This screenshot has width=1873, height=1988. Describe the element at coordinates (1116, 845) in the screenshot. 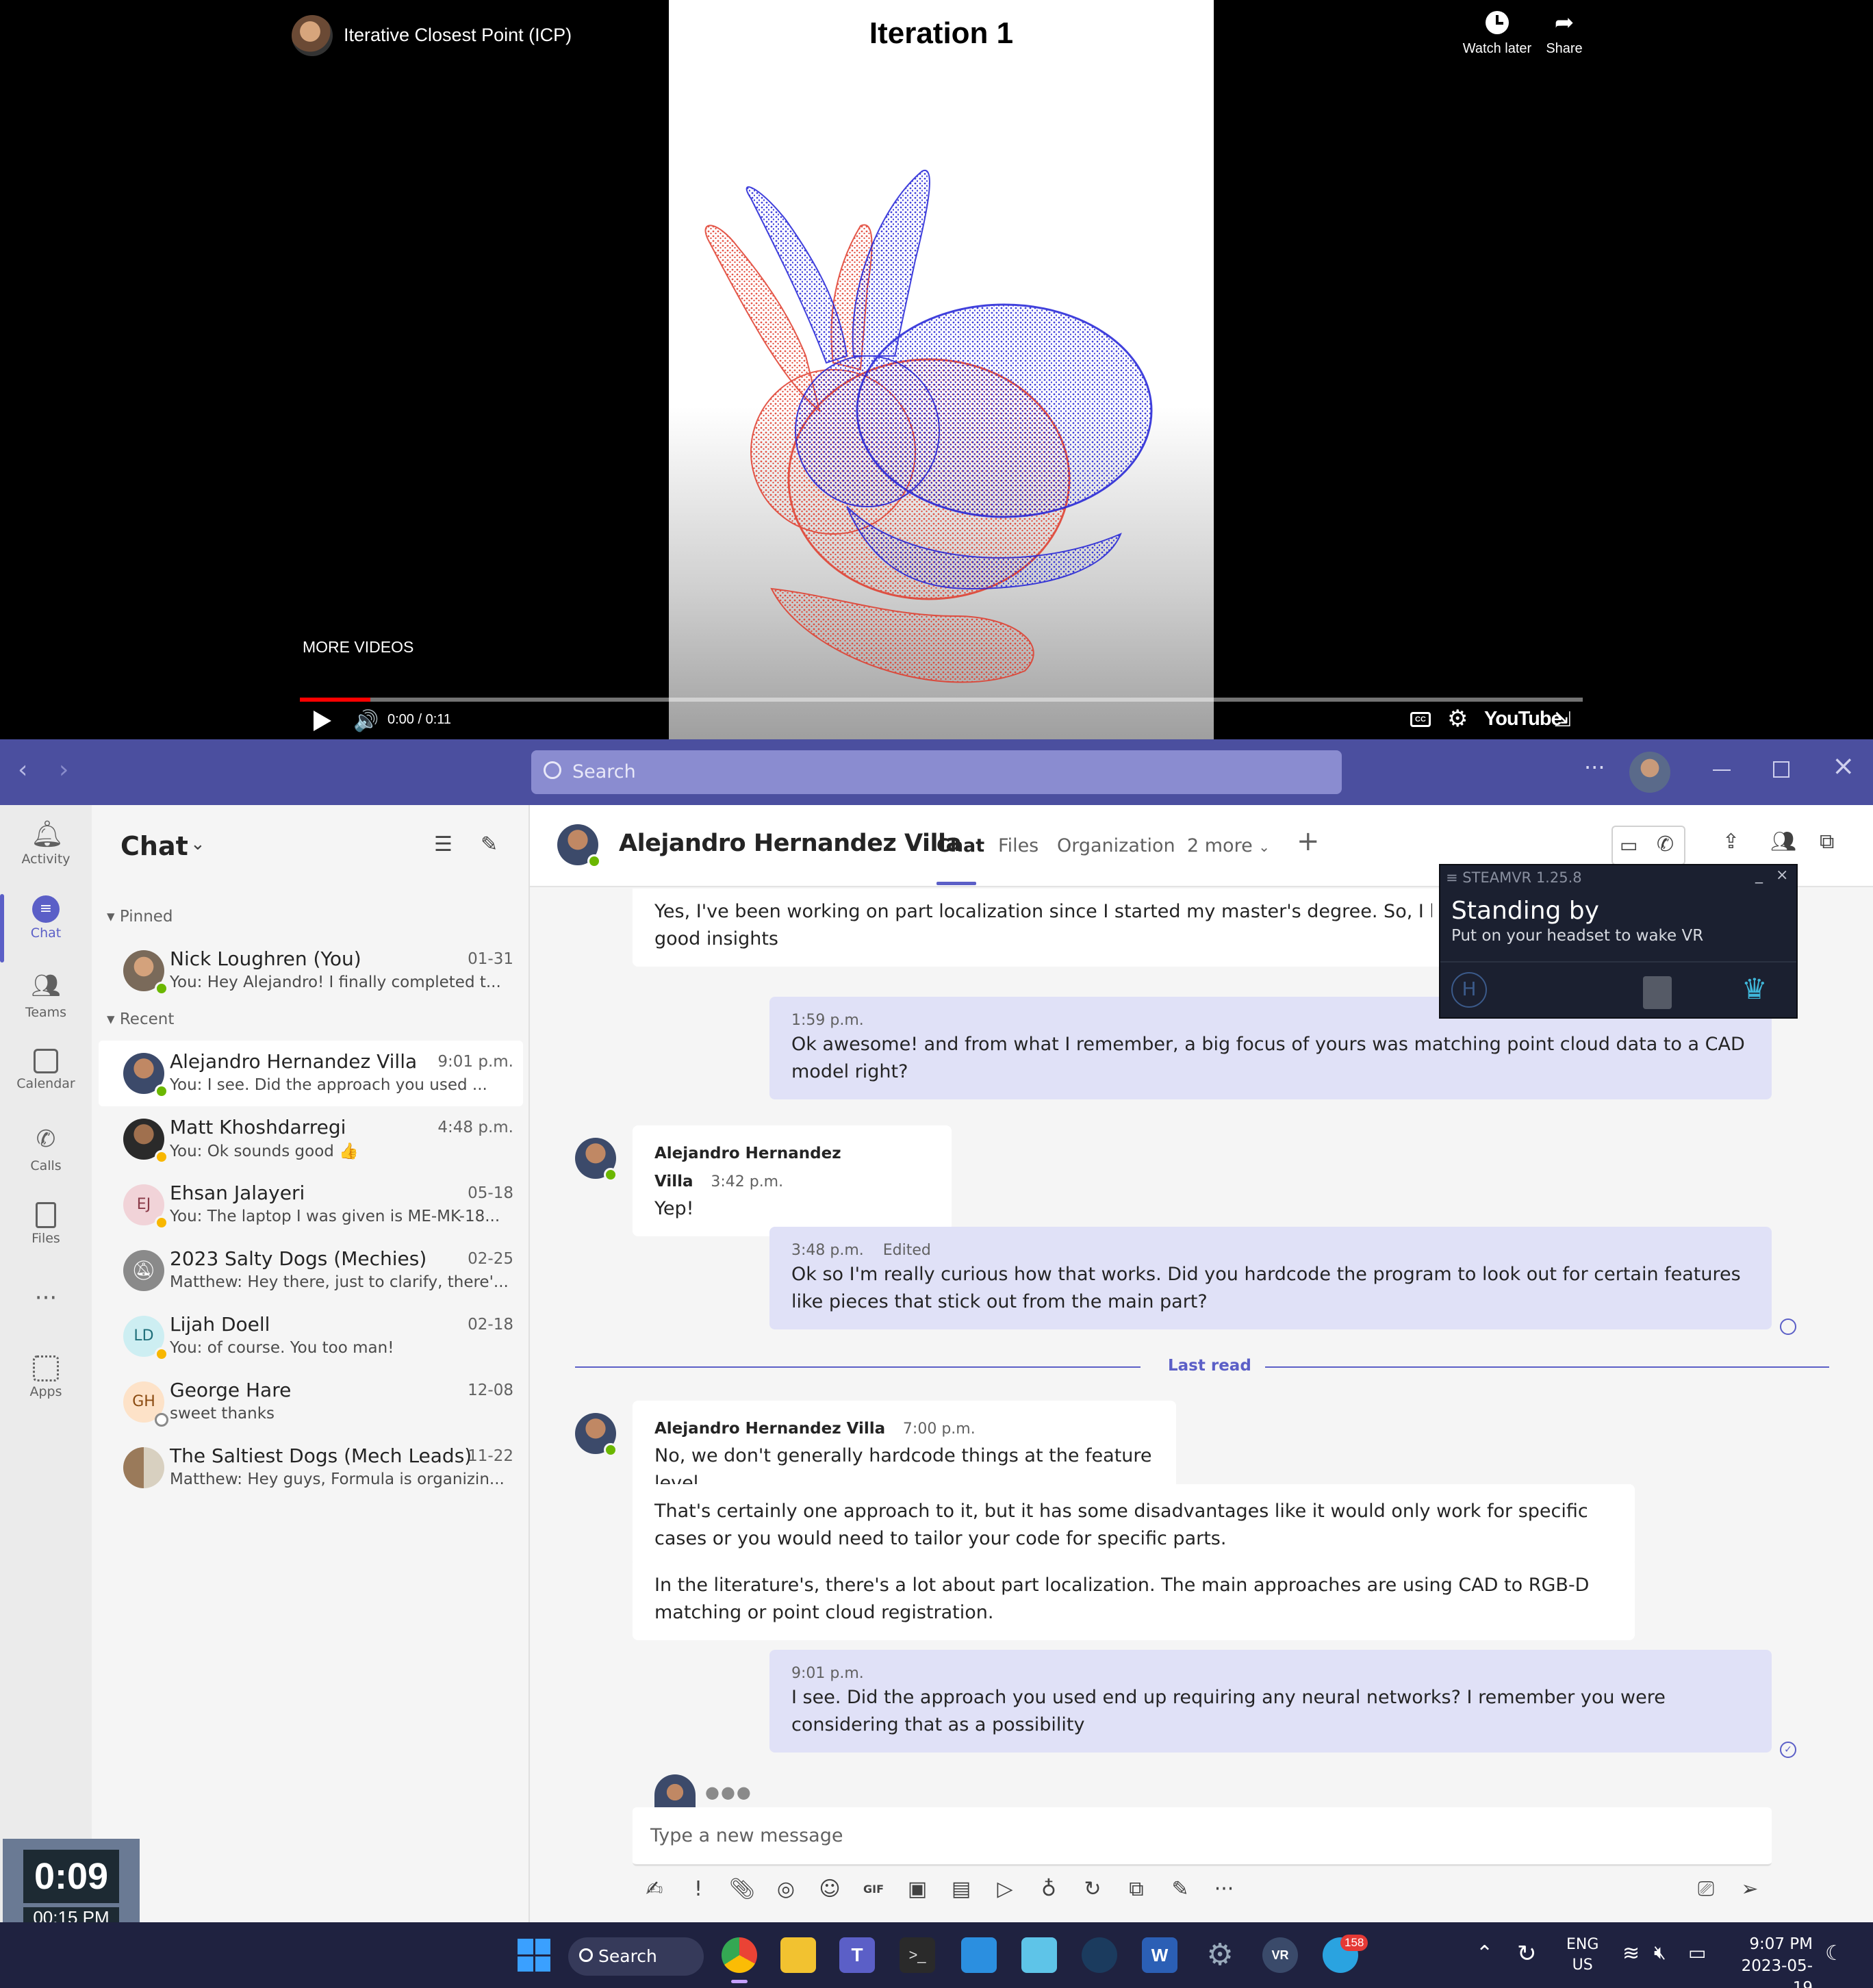

I see `tab-organization: Organization` at that location.